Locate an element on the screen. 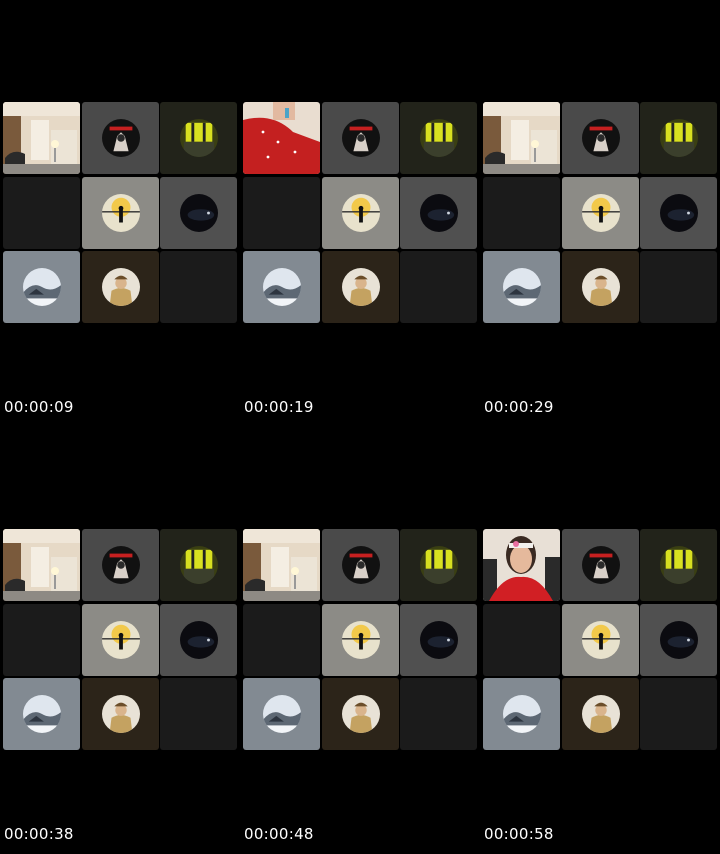 The image size is (720, 854). timestamp: 00:00:48 is located at coordinates (279, 834).